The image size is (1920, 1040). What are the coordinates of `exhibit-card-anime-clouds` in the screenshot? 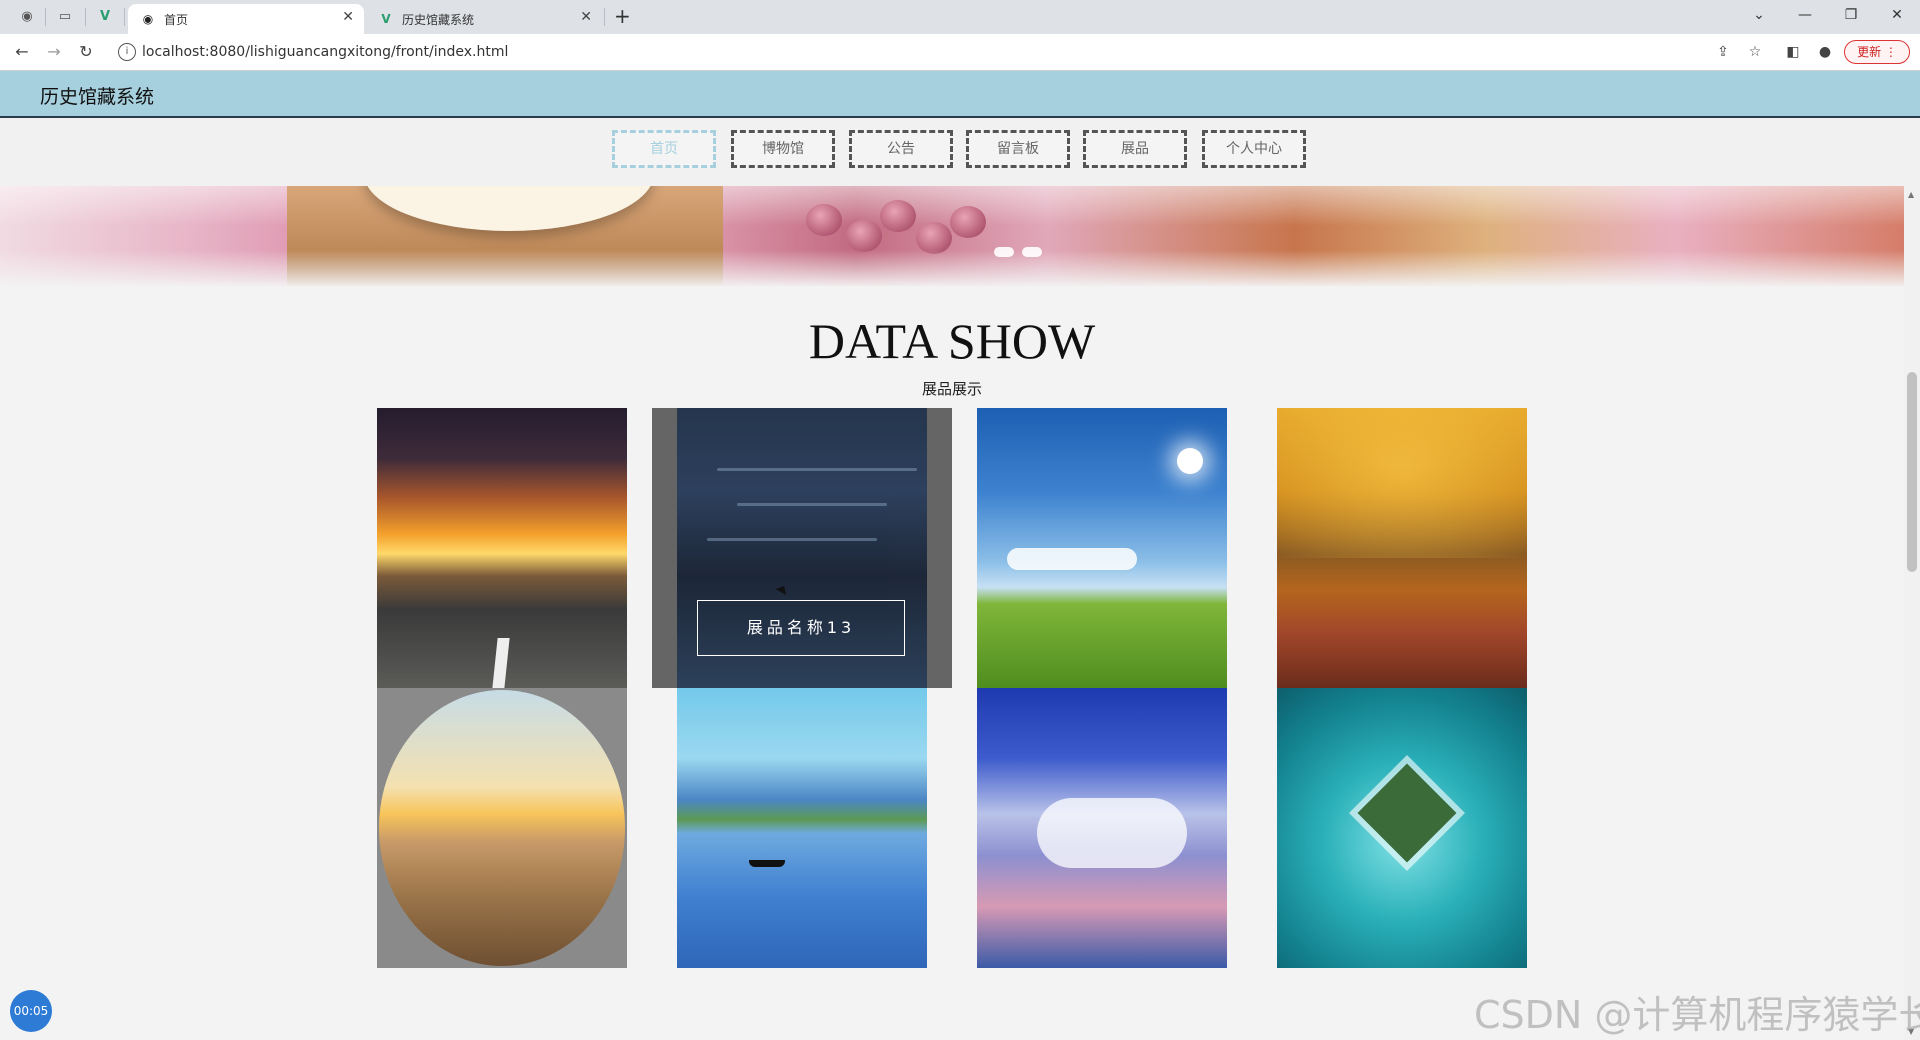 It's located at (1102, 828).